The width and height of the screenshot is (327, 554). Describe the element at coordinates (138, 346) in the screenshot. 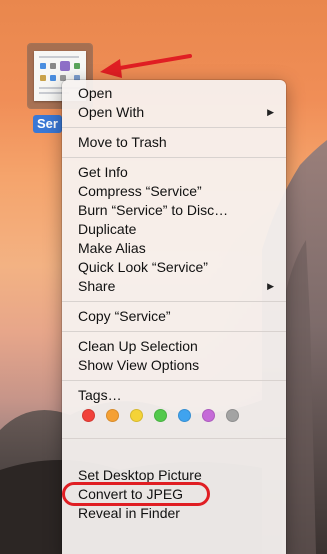

I see `menu-item-label: Clean Up Selection` at that location.